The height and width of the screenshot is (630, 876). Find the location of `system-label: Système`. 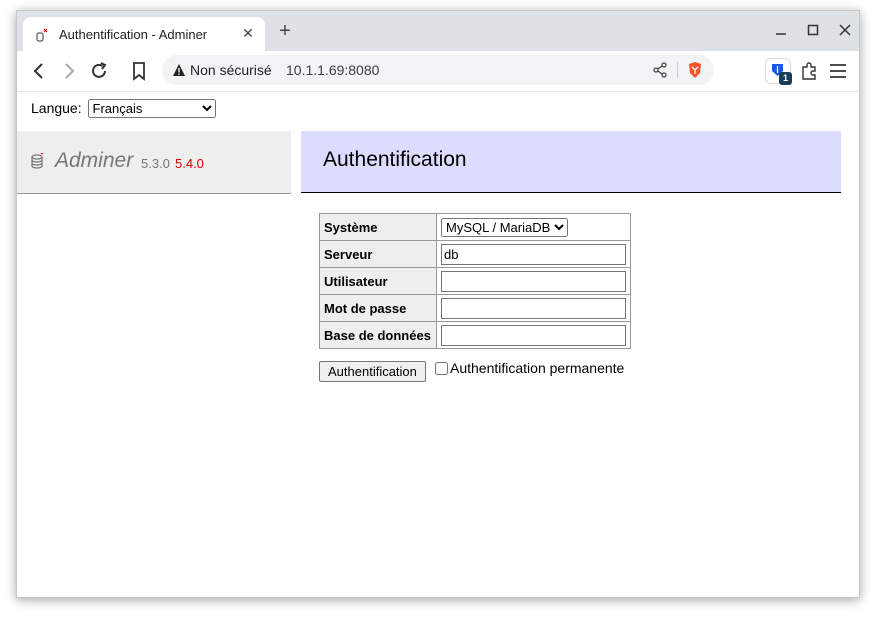

system-label: Système is located at coordinates (378, 227).